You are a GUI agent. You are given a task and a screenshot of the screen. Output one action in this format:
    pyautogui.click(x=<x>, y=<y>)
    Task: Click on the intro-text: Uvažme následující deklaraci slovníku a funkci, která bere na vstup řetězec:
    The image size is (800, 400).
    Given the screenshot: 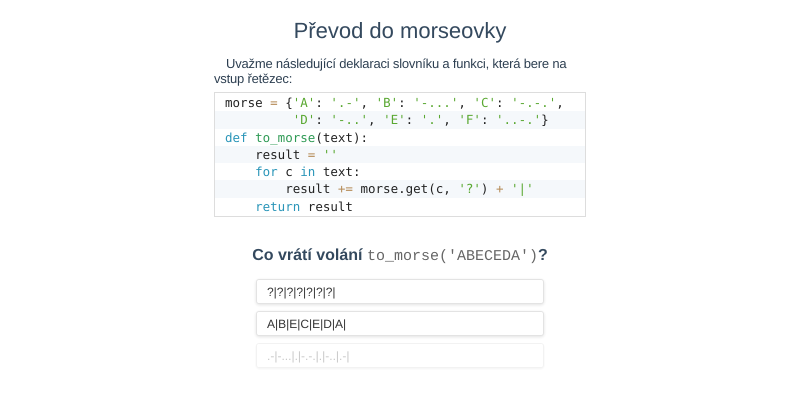 What is the action you would take?
    pyautogui.click(x=391, y=71)
    